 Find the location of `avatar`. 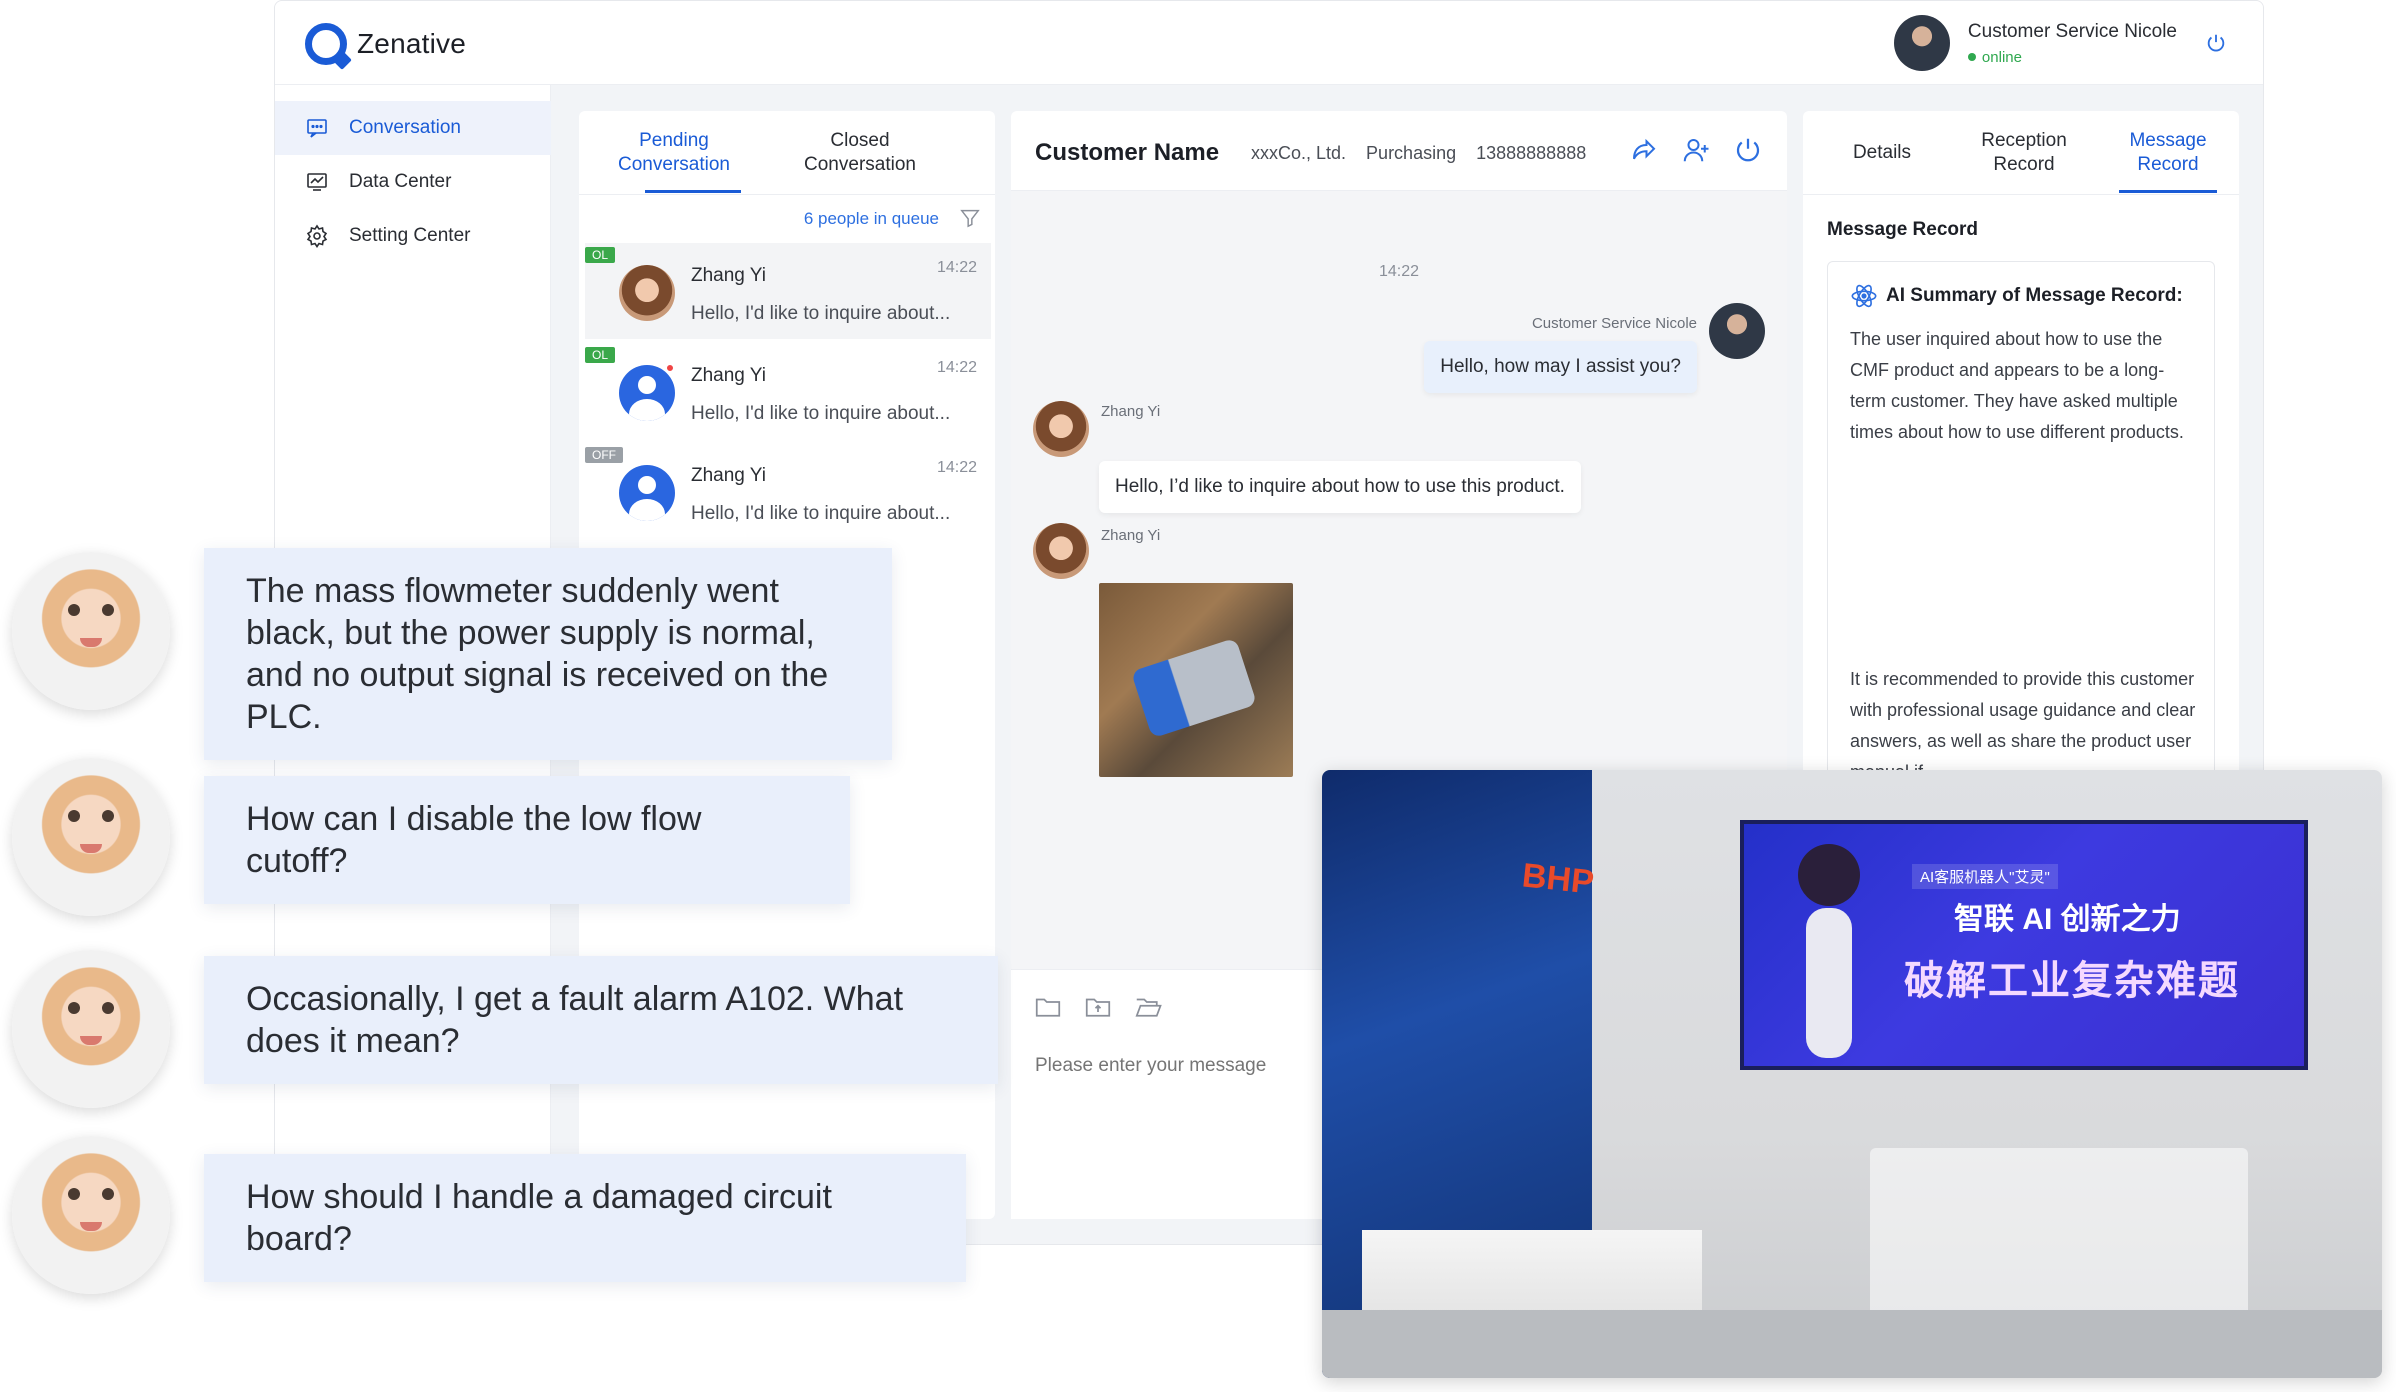

avatar is located at coordinates (647, 293).